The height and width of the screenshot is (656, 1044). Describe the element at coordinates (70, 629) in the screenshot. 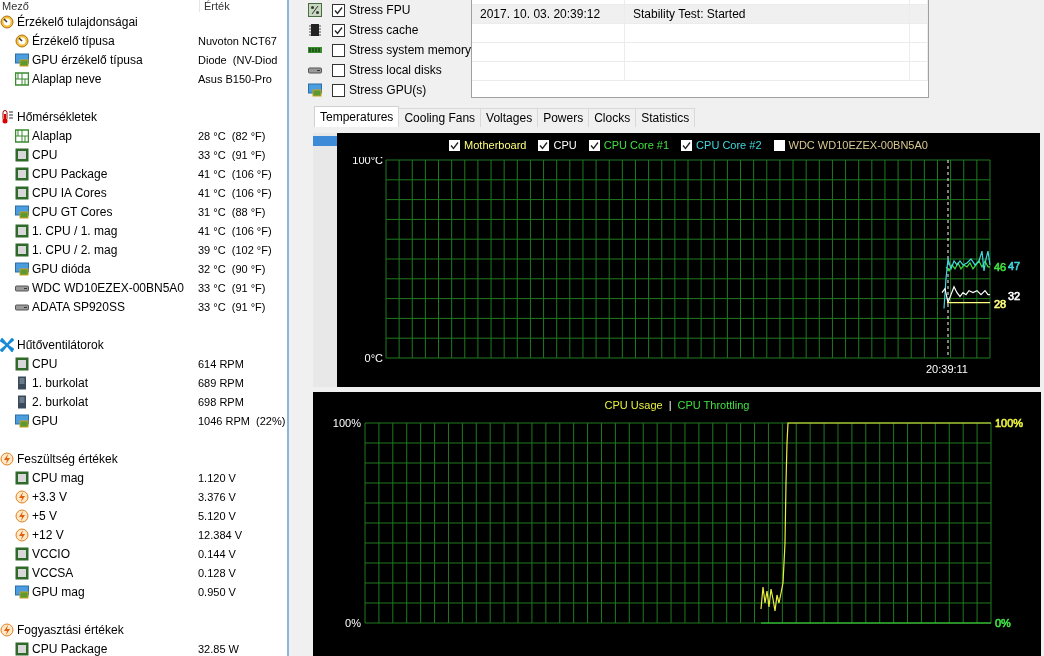

I see `group-label: Fogyasztási értékek` at that location.